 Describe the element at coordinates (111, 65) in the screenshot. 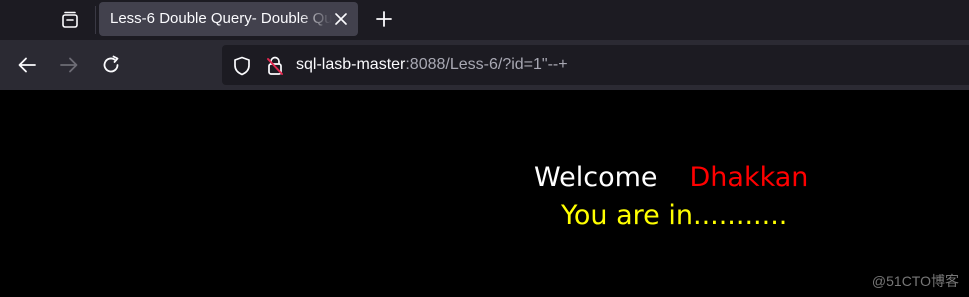

I see `reload-icon` at that location.